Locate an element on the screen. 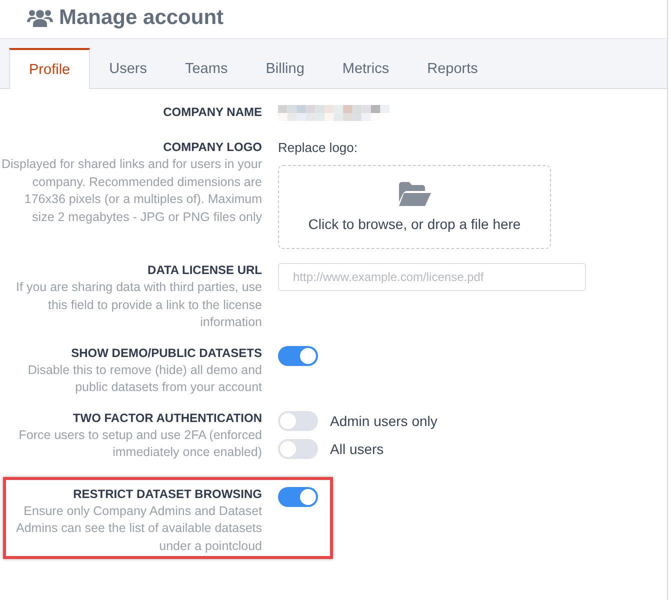 The height and width of the screenshot is (600, 671). setting-description: If you are sharing data with third parties, use this field to provide a link to the license information is located at coordinates (138, 305).